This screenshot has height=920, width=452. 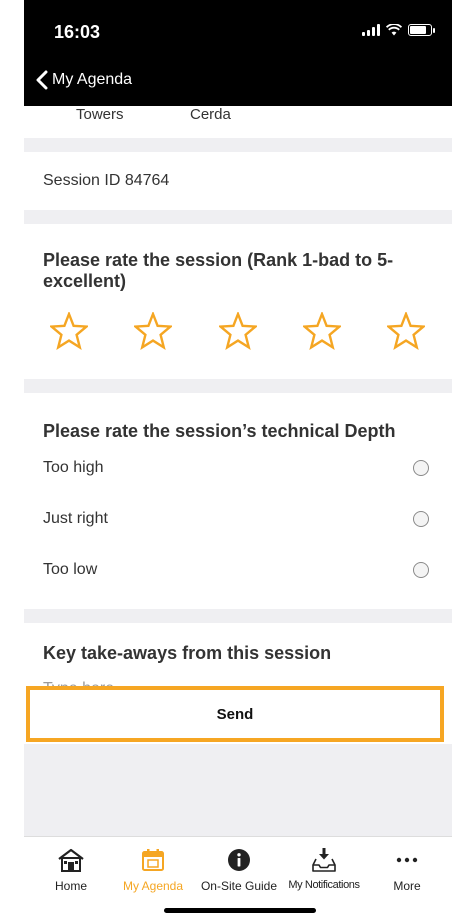 I want to click on status-time: 16:03, so click(x=77, y=32).